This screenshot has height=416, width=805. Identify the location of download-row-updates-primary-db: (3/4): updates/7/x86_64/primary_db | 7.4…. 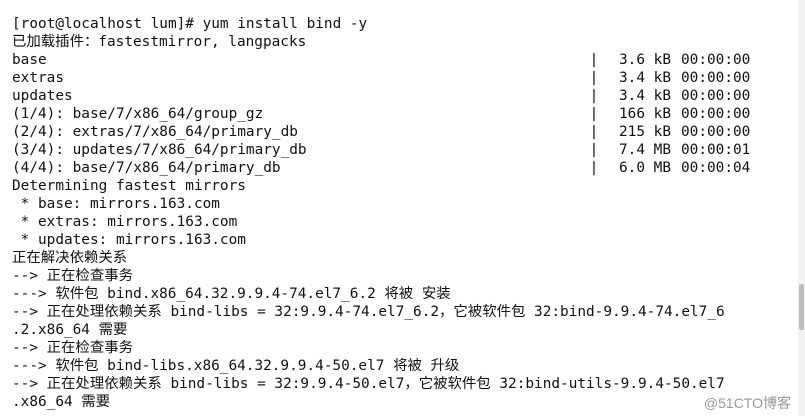
(403, 150).